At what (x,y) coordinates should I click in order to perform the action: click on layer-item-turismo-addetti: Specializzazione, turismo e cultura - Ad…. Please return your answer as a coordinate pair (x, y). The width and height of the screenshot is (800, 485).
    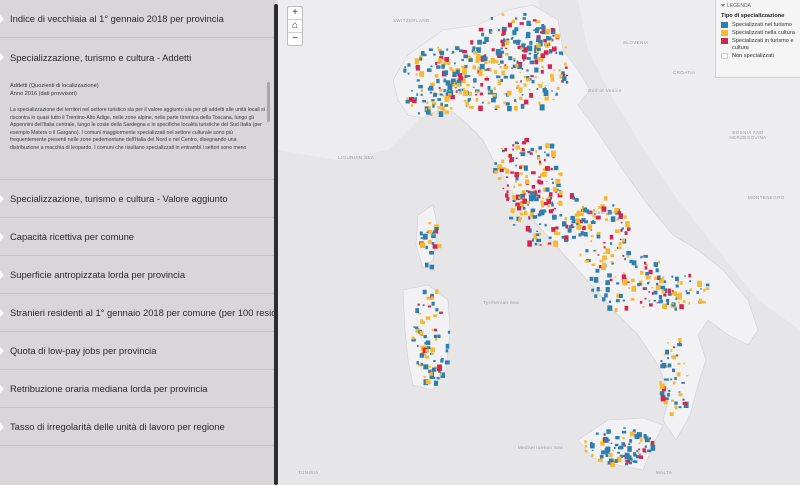
    Looking at the image, I should click on (138, 57).